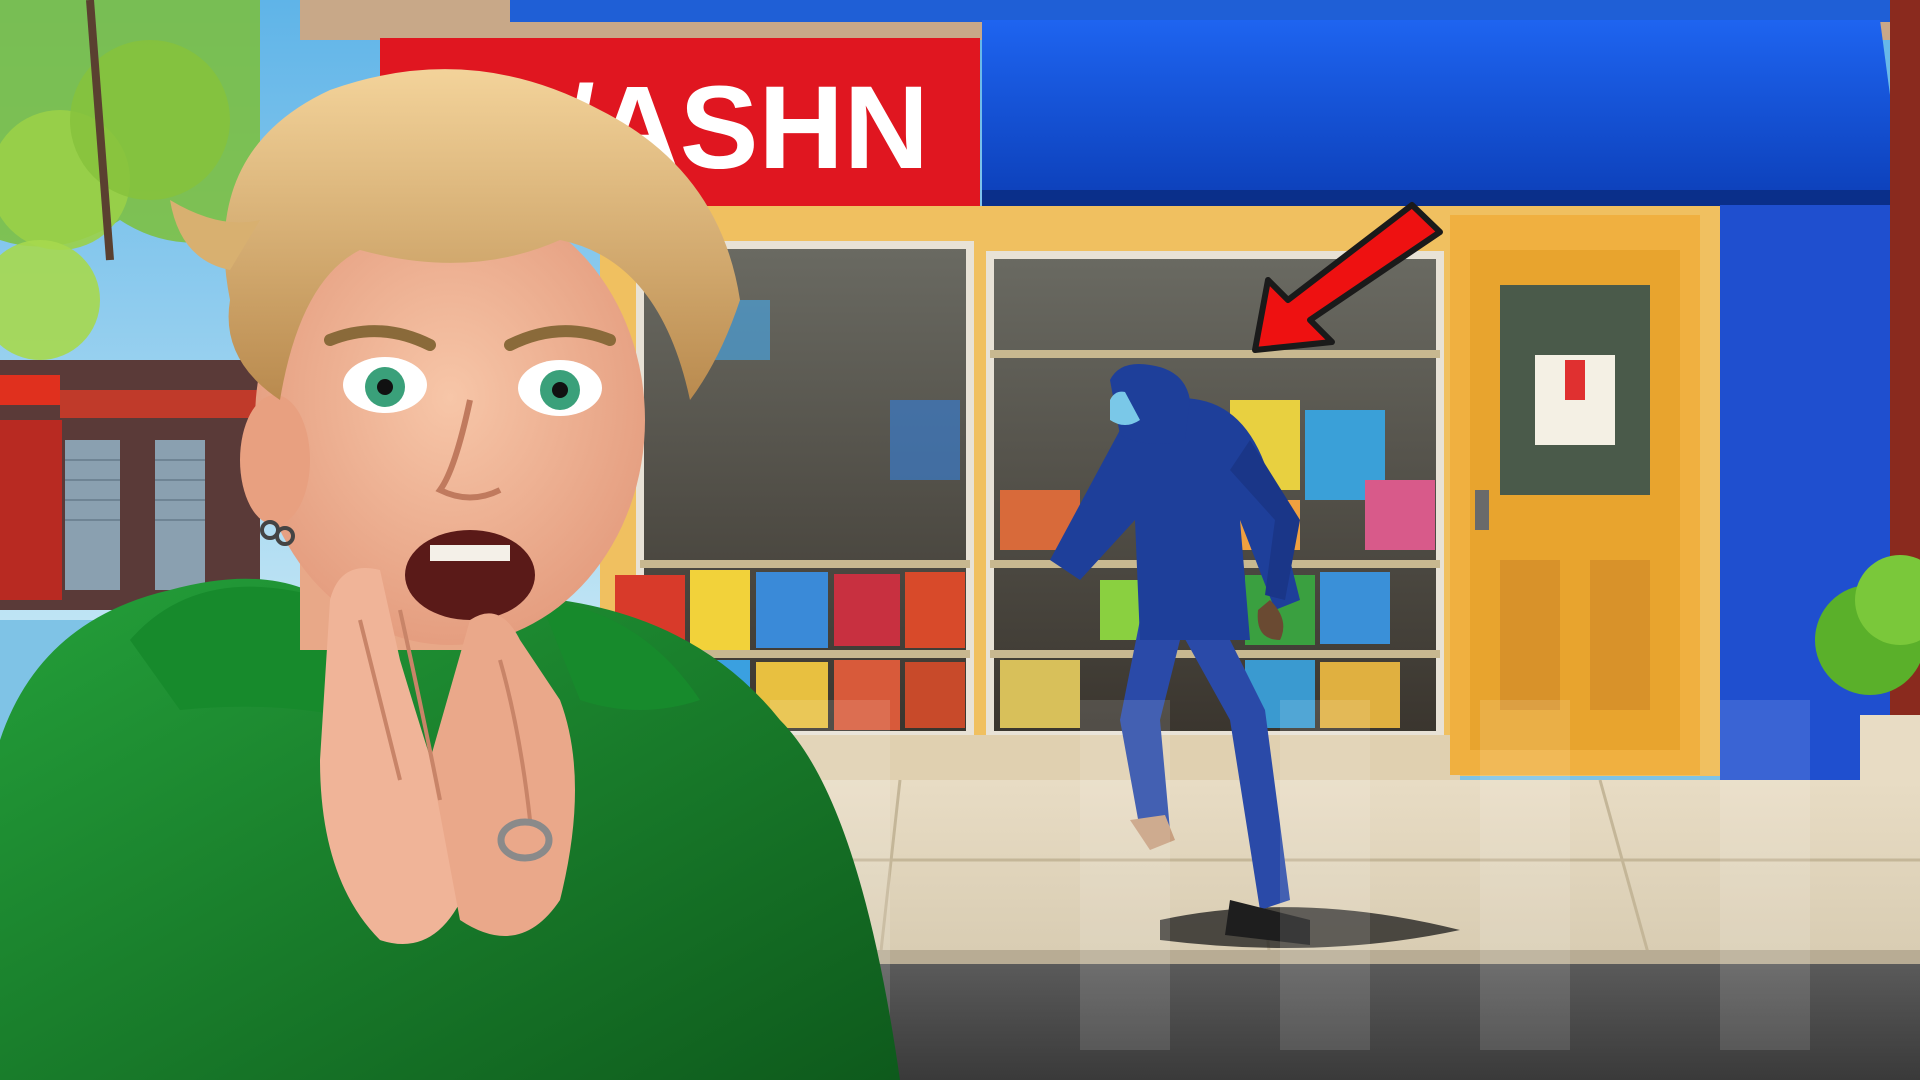 This screenshot has width=1920, height=1080. Describe the element at coordinates (1575, 495) in the screenshot. I see `shop-door` at that location.